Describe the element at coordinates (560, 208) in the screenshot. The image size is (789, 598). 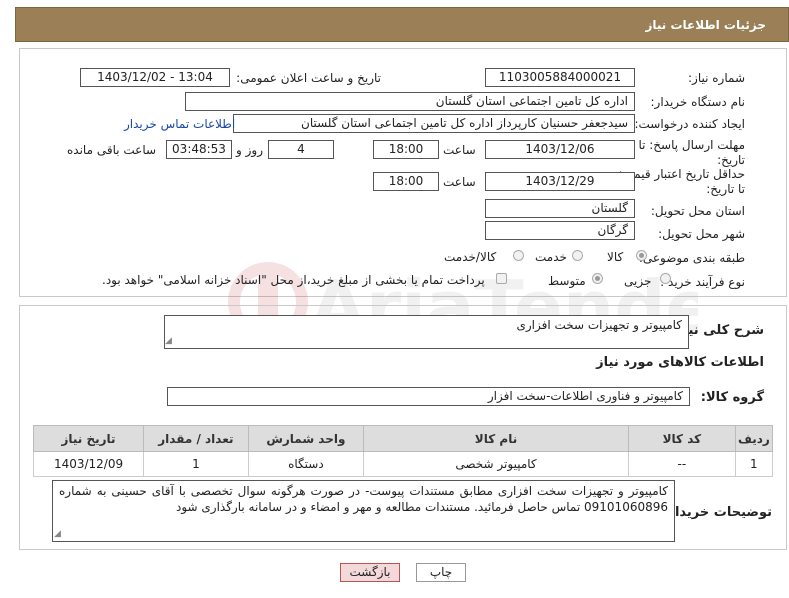
I see `province-field: گلستان` at that location.